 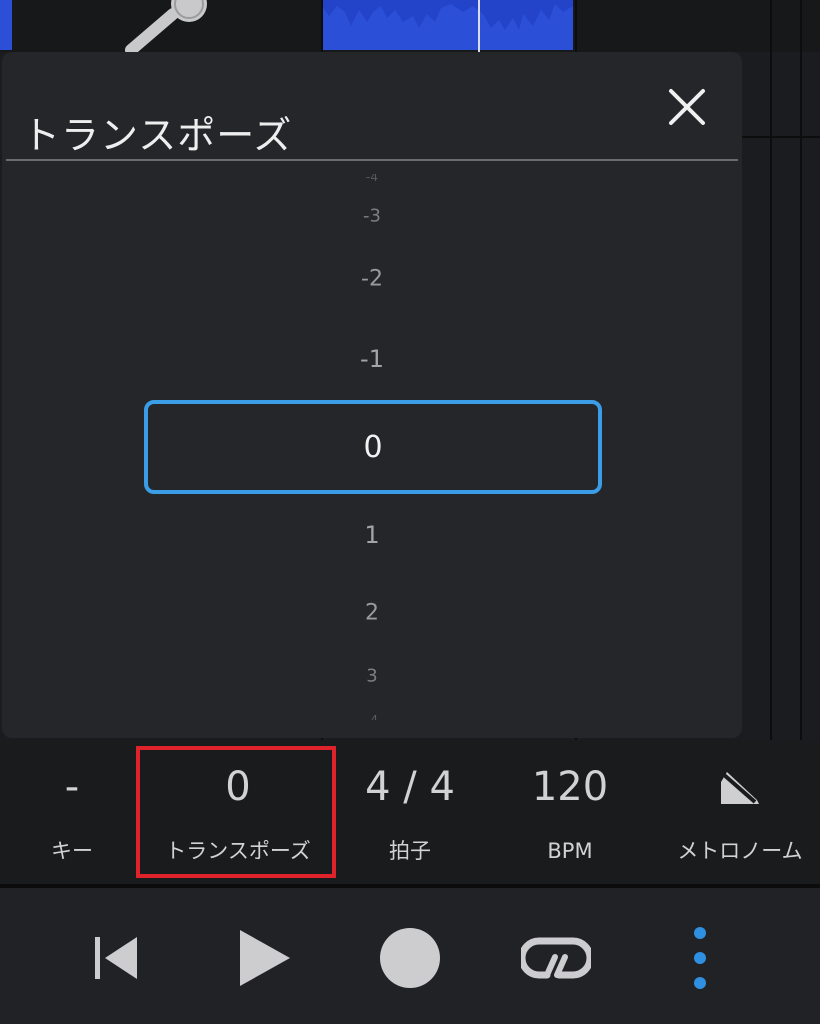 I want to click on picker-item: 1, so click(x=371, y=535).